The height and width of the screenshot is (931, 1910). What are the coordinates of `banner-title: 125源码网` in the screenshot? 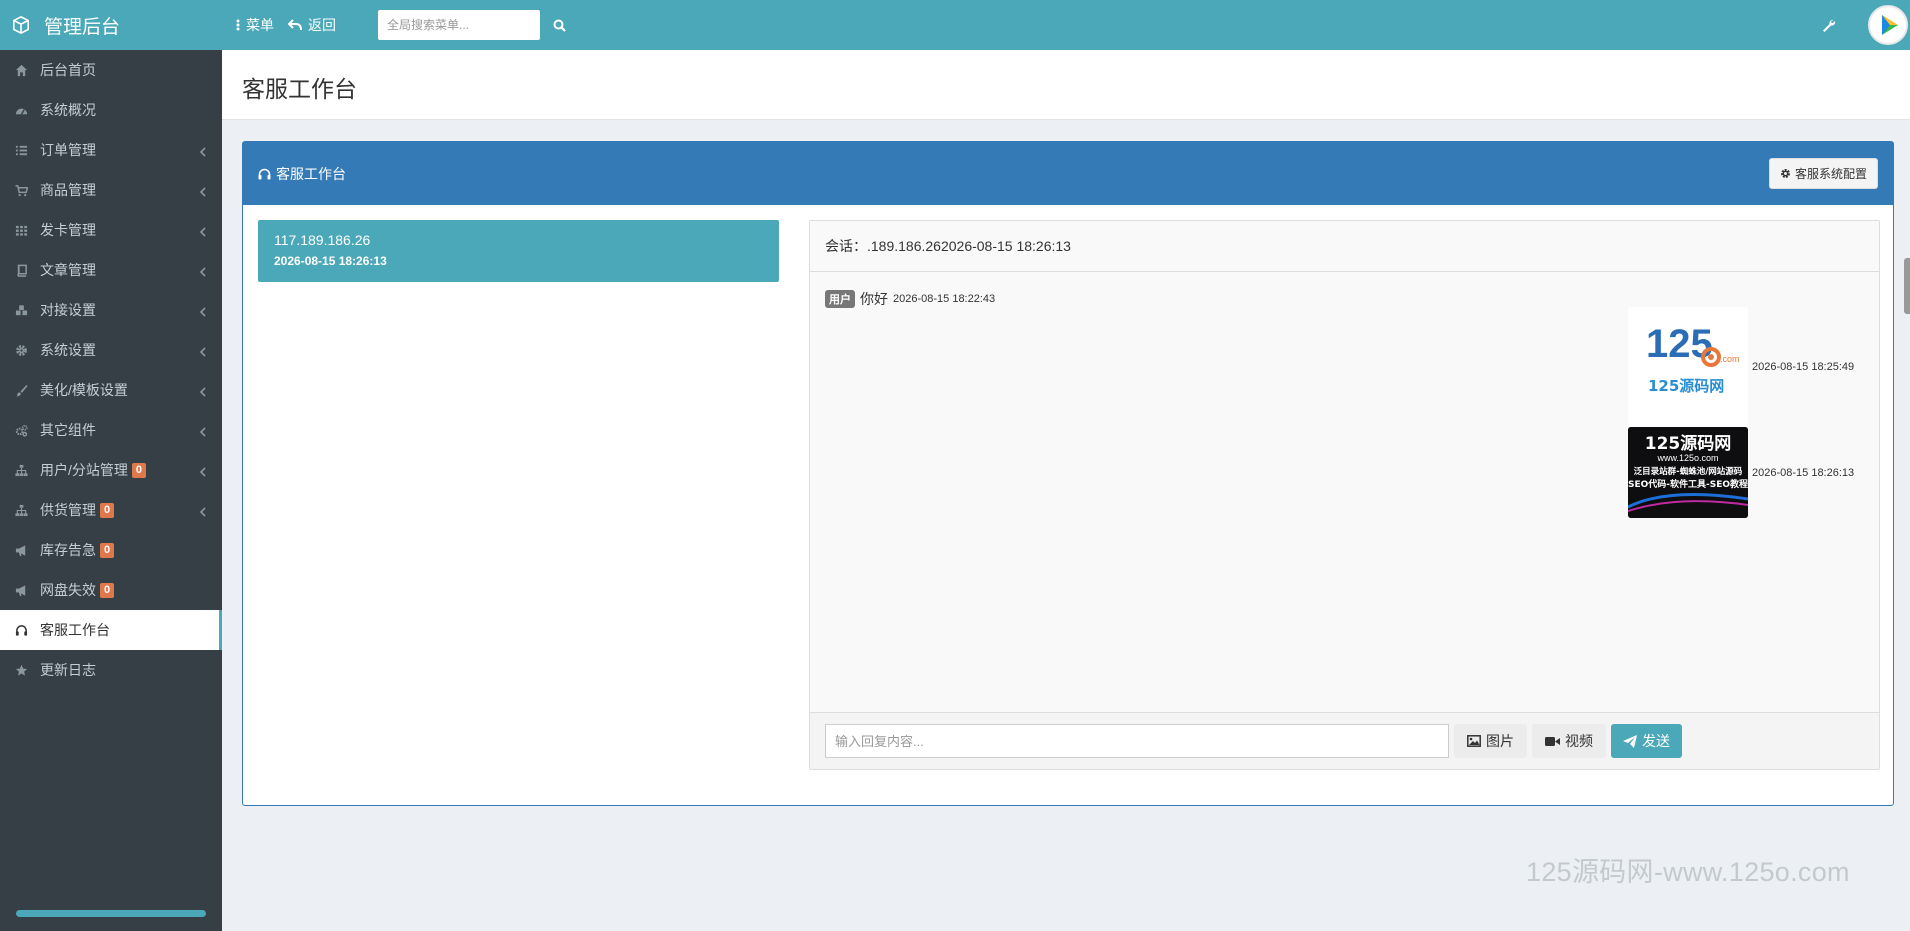 It's located at (1688, 443).